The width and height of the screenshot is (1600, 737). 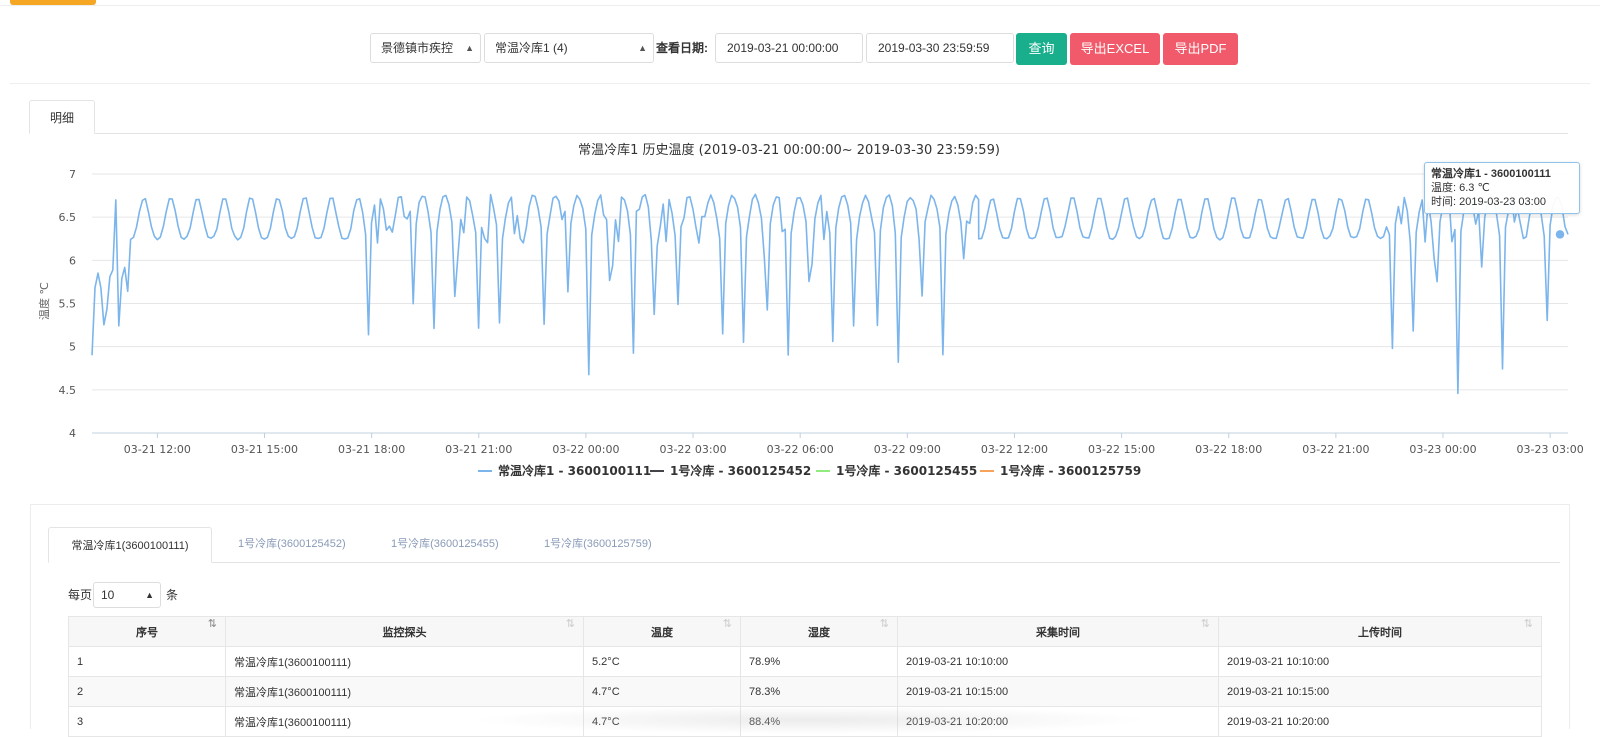 What do you see at coordinates (147, 631) in the screenshot?
I see `col-header-index: 序号 ⇅` at bounding box center [147, 631].